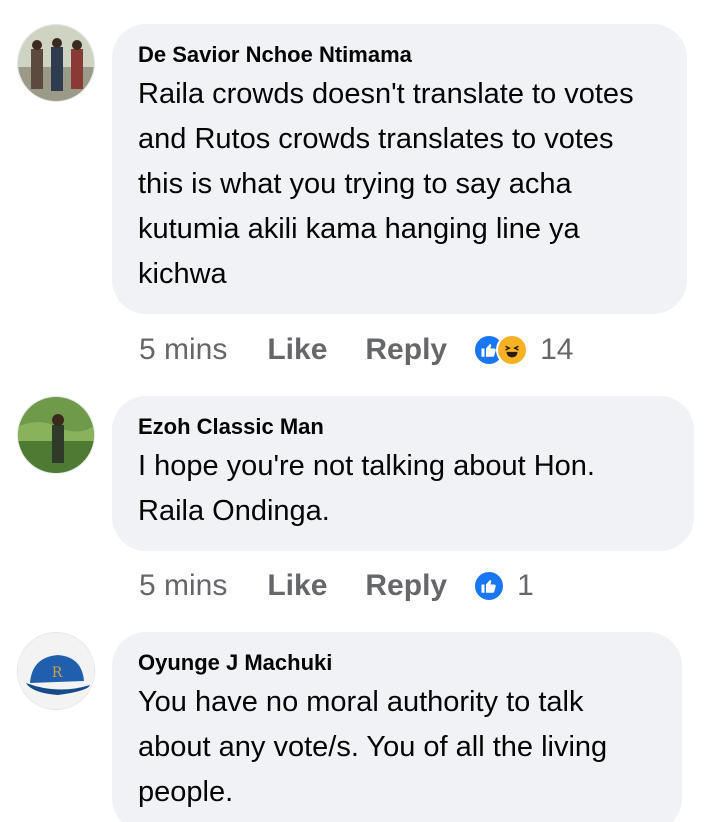 The width and height of the screenshot is (720, 822). I want to click on reactions-summary: 14, so click(523, 350).